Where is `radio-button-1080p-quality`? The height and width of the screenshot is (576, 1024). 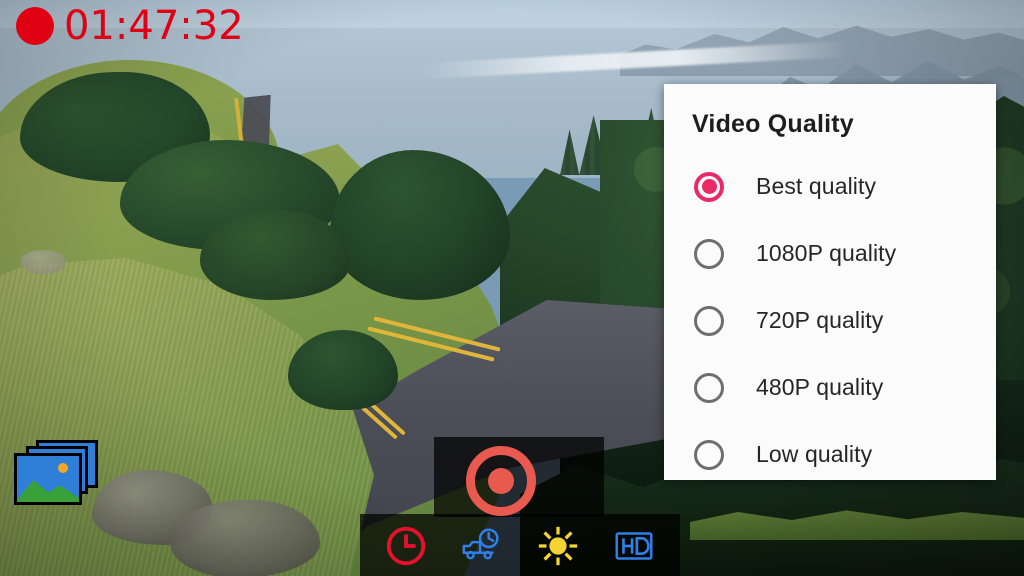 radio-button-1080p-quality is located at coordinates (709, 253).